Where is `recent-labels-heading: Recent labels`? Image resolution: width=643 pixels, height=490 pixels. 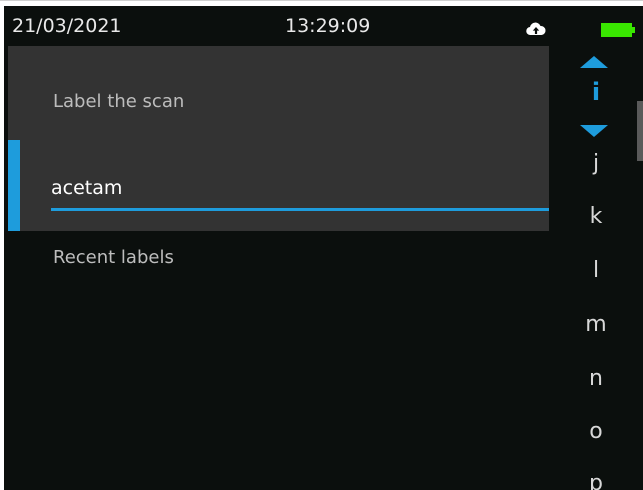
recent-labels-heading: Recent labels is located at coordinates (113, 257).